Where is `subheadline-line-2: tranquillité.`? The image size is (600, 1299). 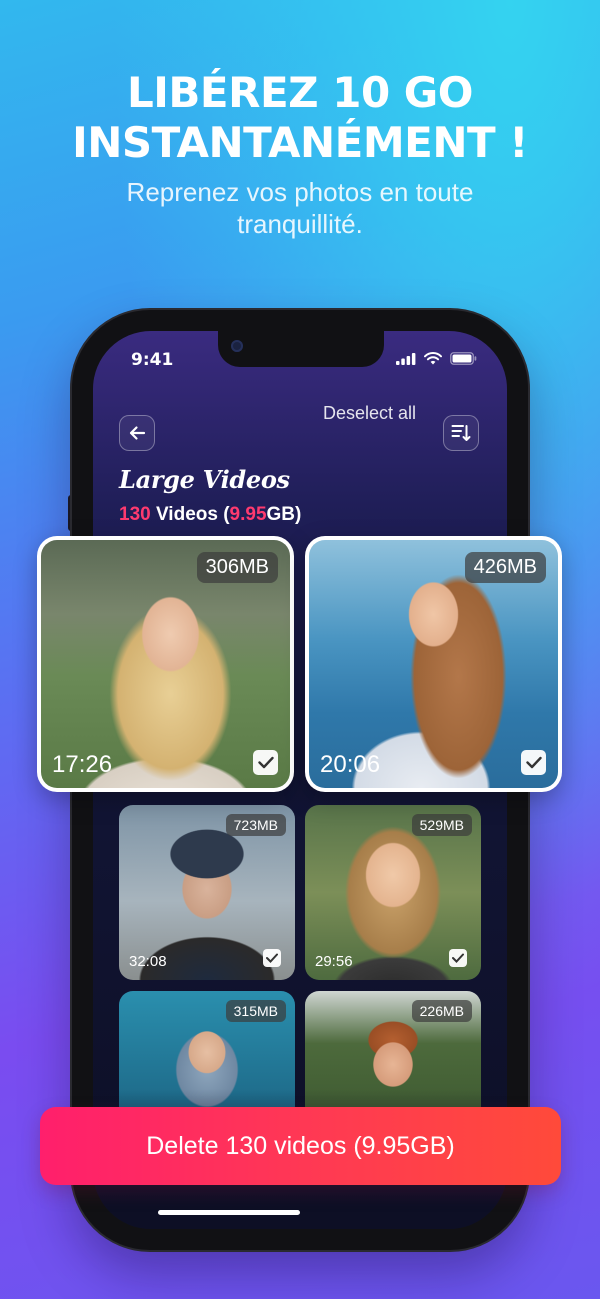
subheadline-line-2: tranquillité. is located at coordinates (300, 224).